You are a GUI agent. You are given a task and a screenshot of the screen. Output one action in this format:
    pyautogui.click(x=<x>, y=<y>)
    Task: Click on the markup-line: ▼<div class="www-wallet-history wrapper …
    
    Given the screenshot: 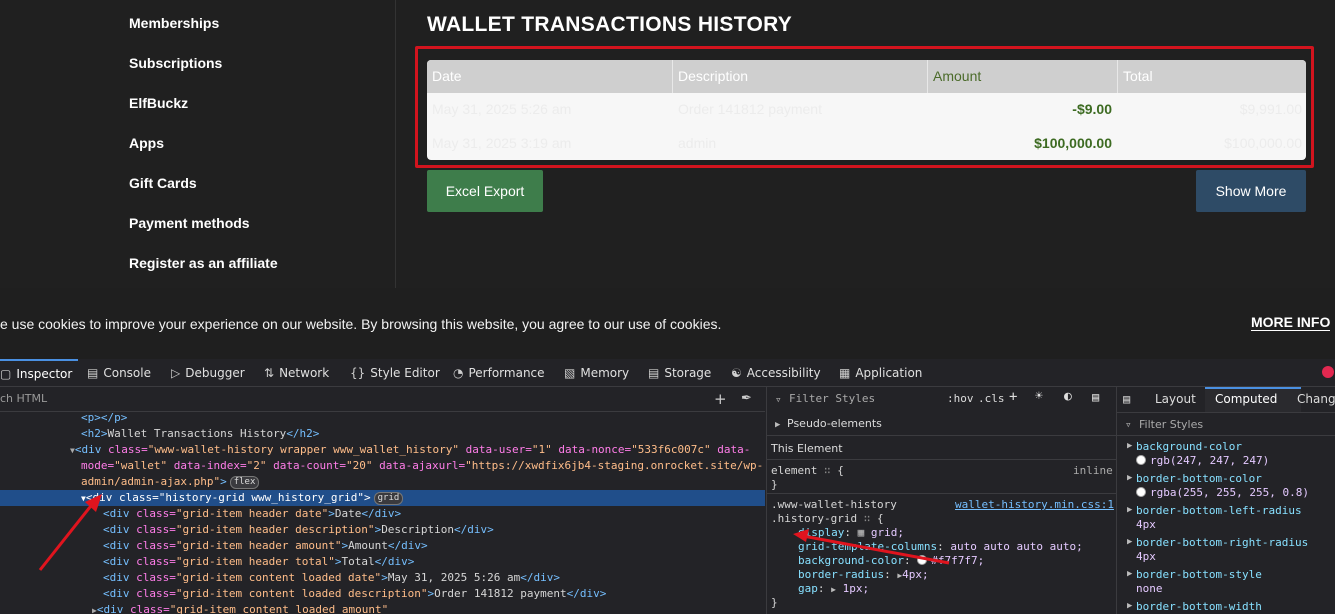 What is the action you would take?
    pyautogui.click(x=410, y=450)
    